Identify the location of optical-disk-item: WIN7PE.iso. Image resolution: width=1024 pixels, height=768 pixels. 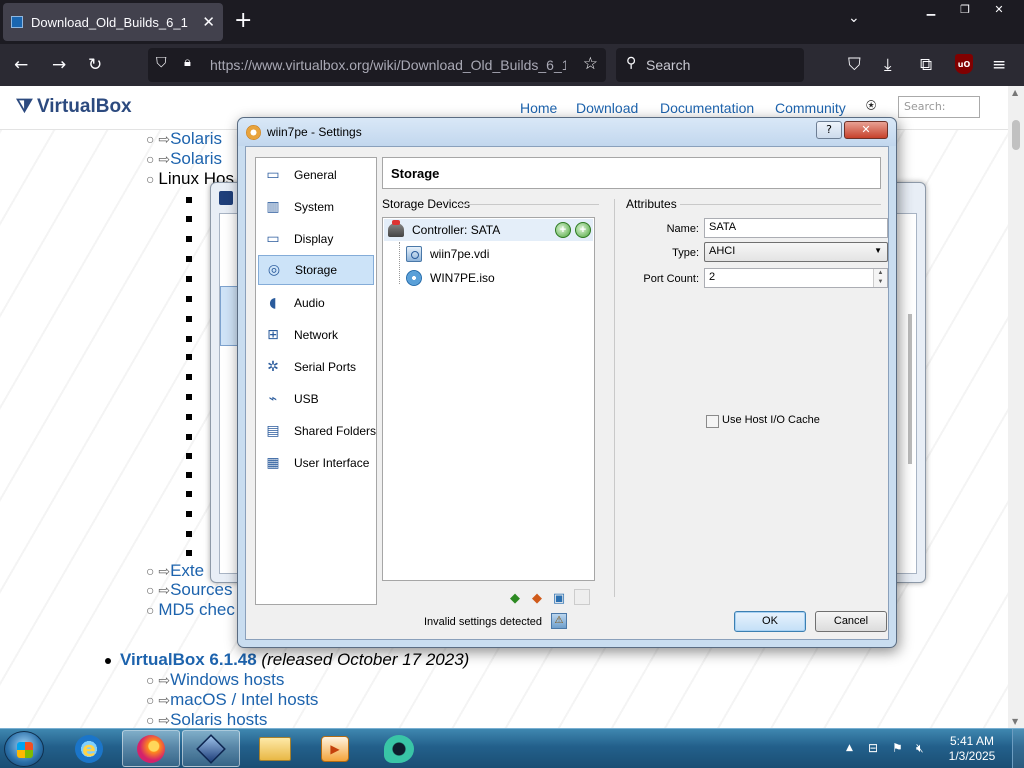
(488, 278).